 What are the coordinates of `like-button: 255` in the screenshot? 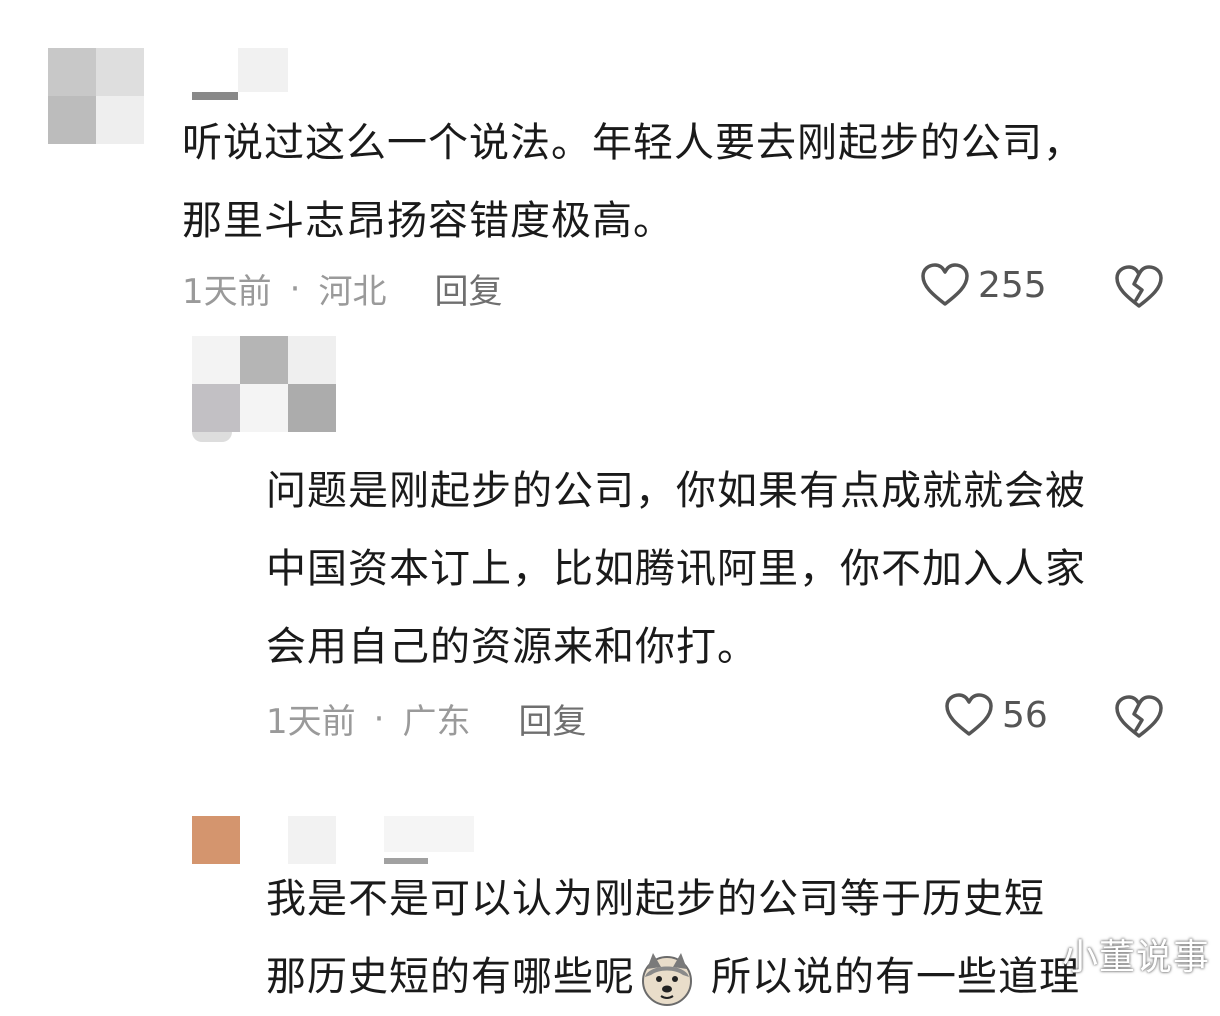 It's located at (983, 285).